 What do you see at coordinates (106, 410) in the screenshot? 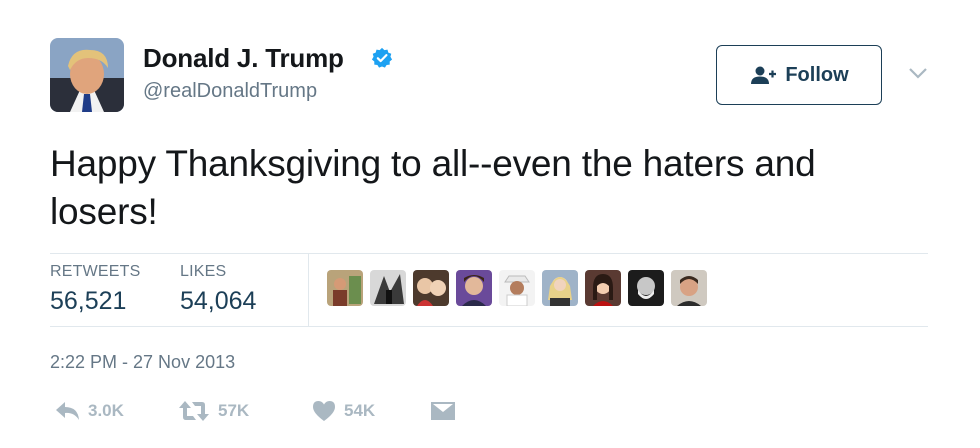
I see `reply-count: 3.0K` at bounding box center [106, 410].